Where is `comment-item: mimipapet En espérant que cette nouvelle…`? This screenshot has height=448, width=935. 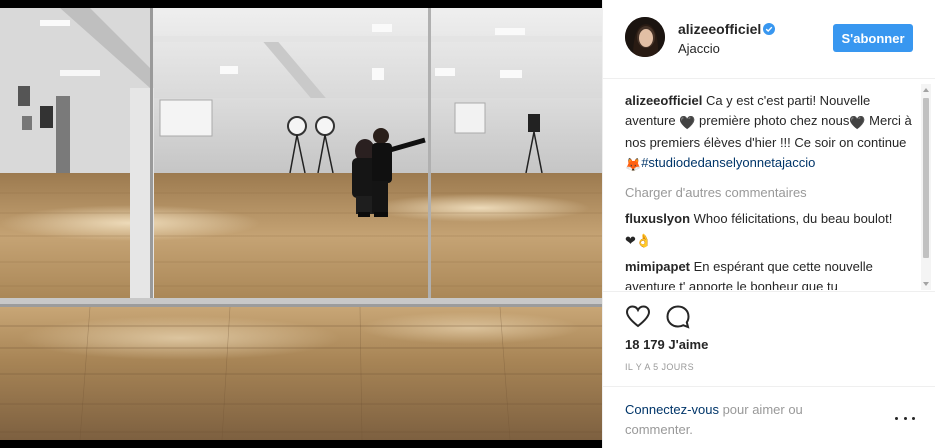
comment-item: mimipapet En espérant que cette nouvelle… is located at coordinates (770, 273).